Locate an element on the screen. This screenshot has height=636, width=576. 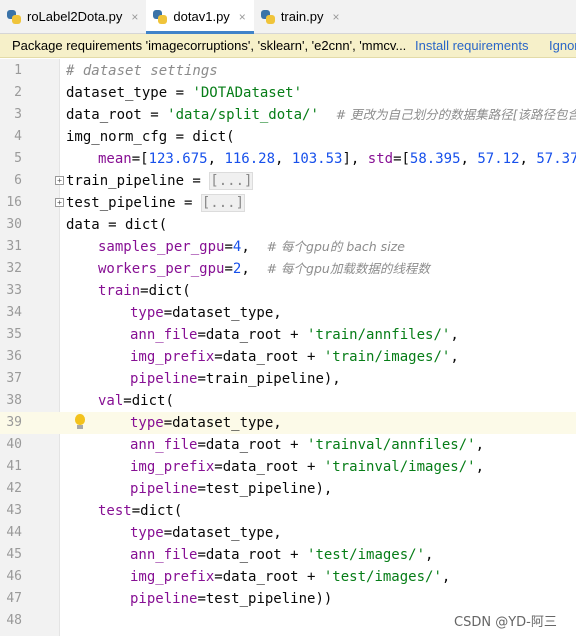
lightbulb-intention-icon is located at coordinates (80, 422).